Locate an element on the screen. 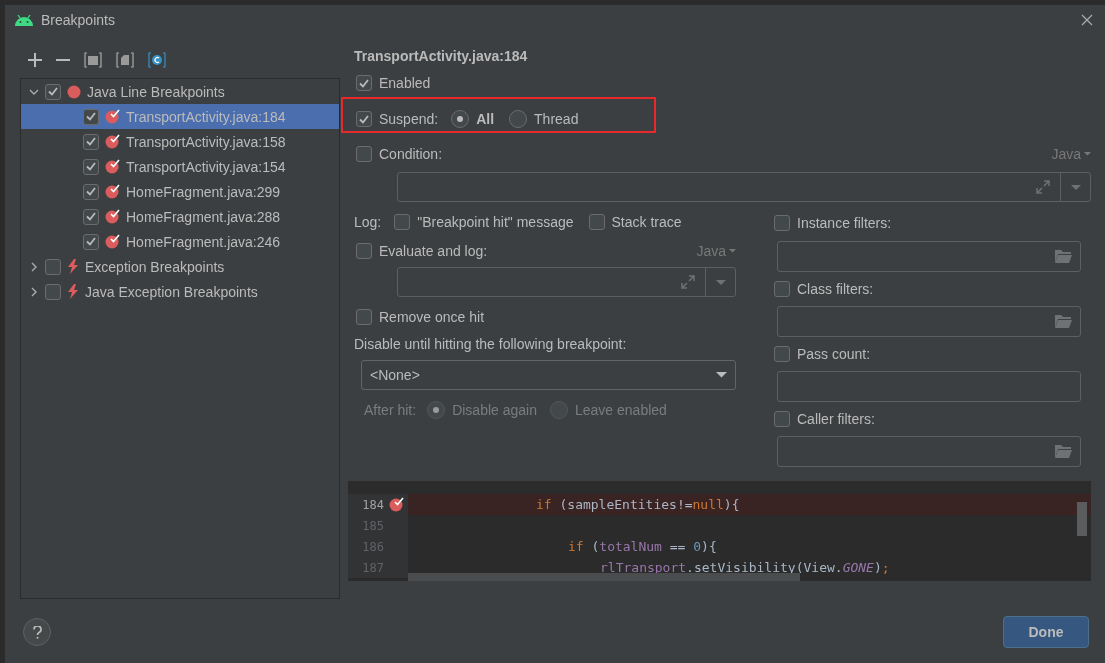 Image resolution: width=1105 pixels, height=663 pixels. tree-row: Java Line Breakpoints is located at coordinates (180, 91).